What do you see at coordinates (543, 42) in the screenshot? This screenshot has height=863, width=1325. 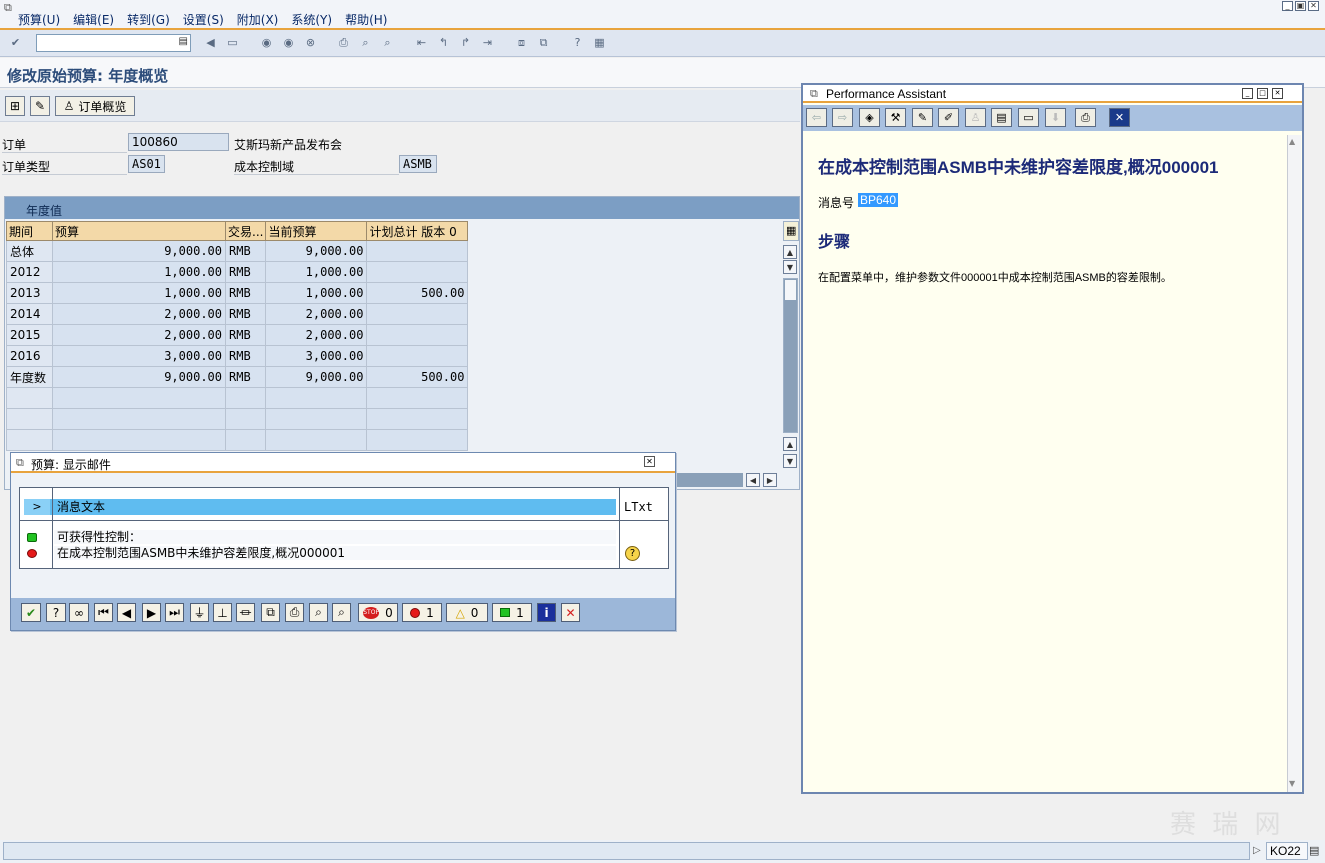 I see `shortcut-icon: ⧉` at bounding box center [543, 42].